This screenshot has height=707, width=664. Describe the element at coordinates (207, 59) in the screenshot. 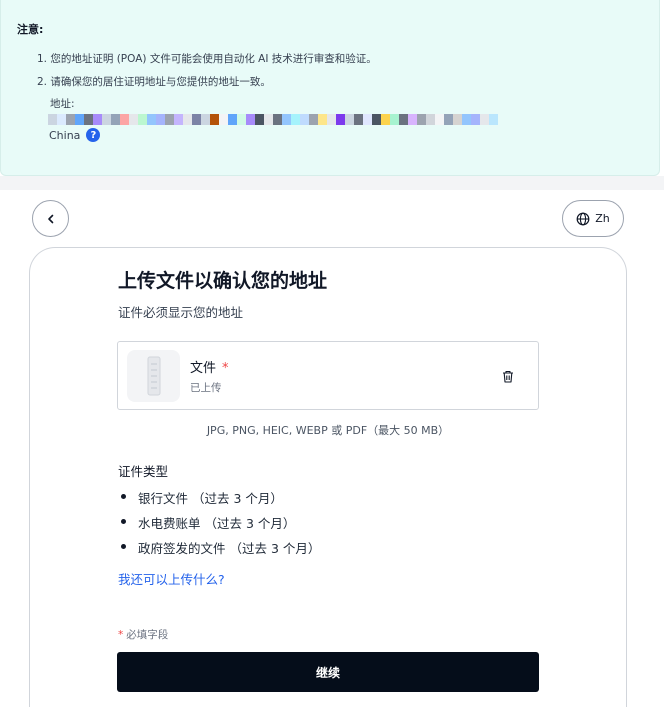

I see `notice-item-1: 1. 您的地址证明 (POA) 文件可能会使用自动化 AI 技术进行审查和验证。` at that location.